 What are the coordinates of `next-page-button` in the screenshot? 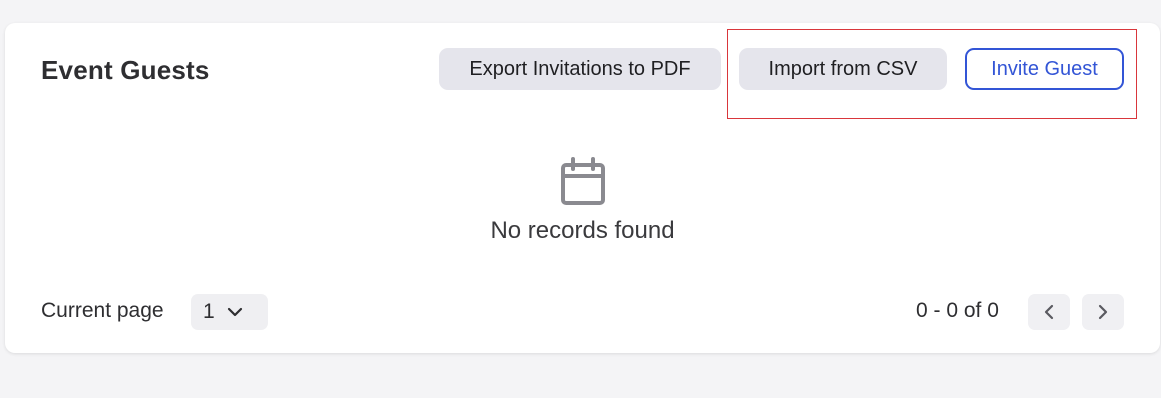 It's located at (1103, 312).